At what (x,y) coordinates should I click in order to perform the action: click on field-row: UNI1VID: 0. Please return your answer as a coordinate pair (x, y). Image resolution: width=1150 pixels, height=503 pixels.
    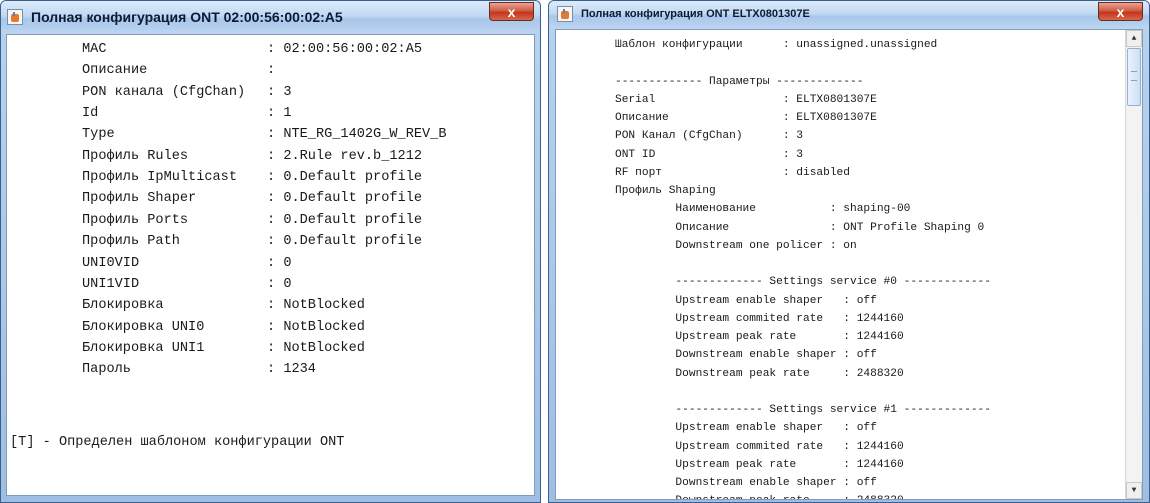
    Looking at the image, I should click on (187, 285).